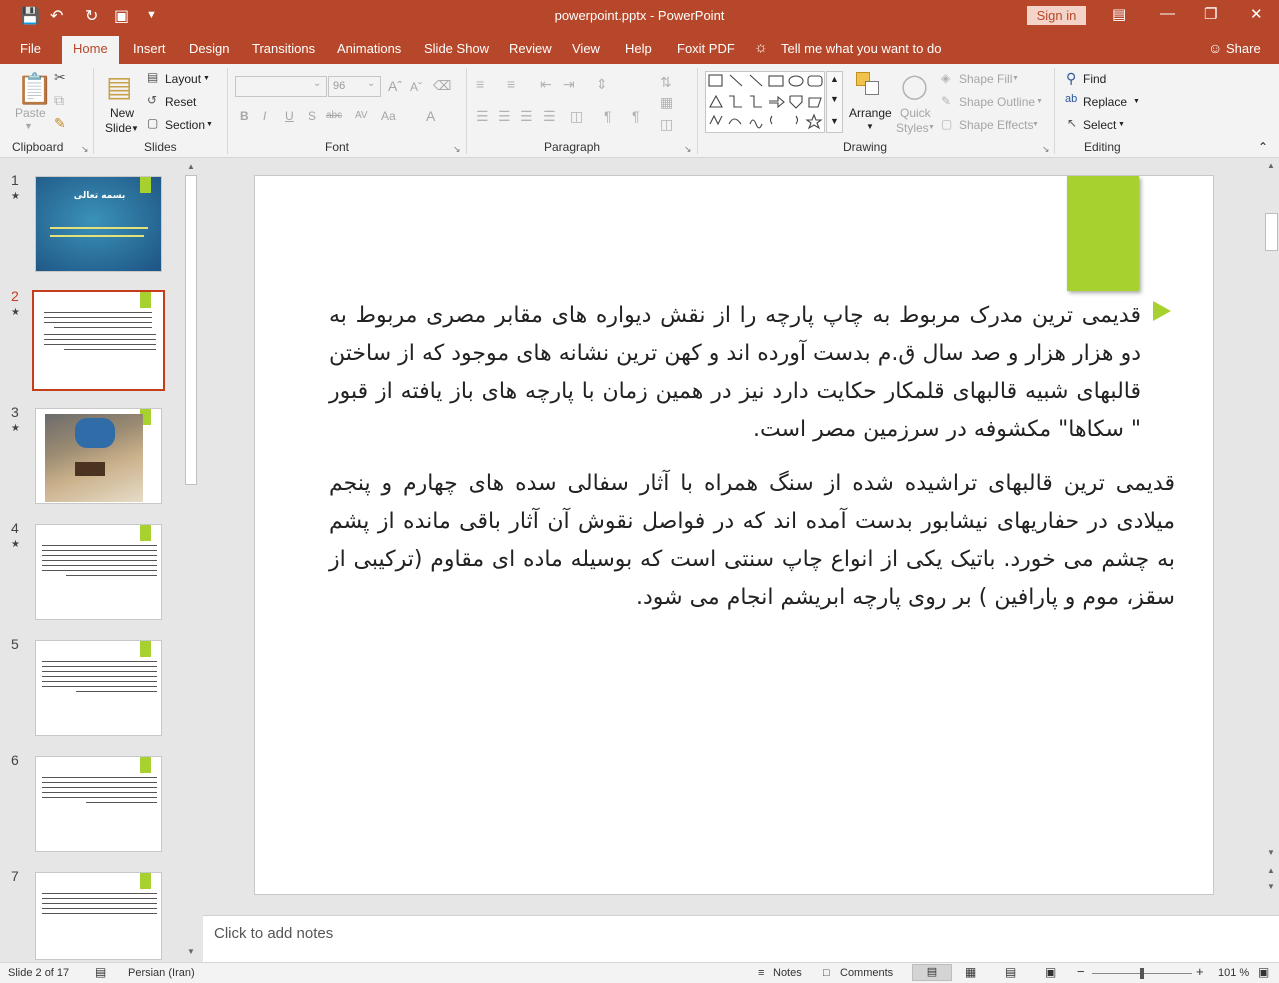 This screenshot has height=983, width=1279. Describe the element at coordinates (1200, 971) in the screenshot. I see `zoom-in-button: +` at that location.